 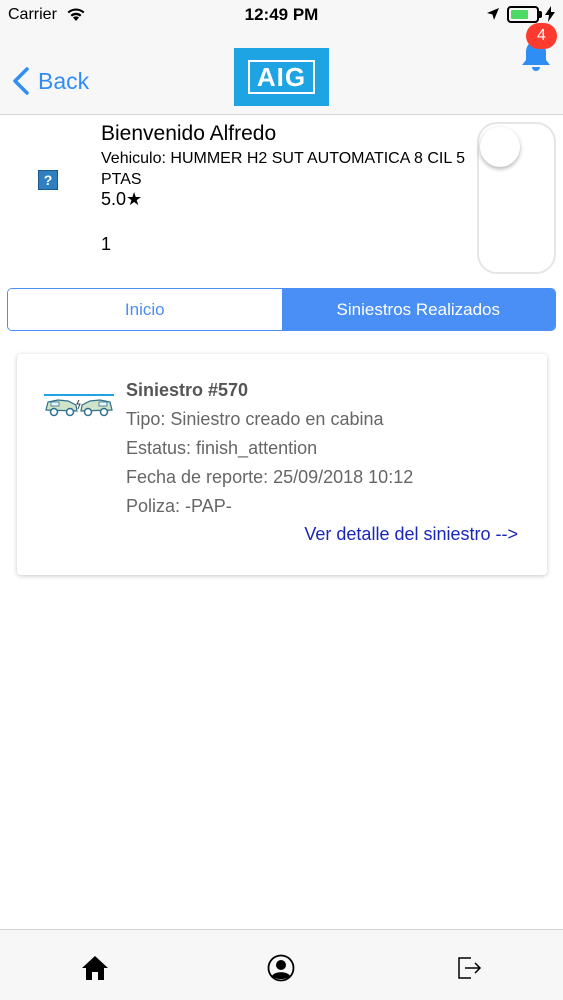 What do you see at coordinates (540, 14) in the screenshot?
I see `battery-tip` at bounding box center [540, 14].